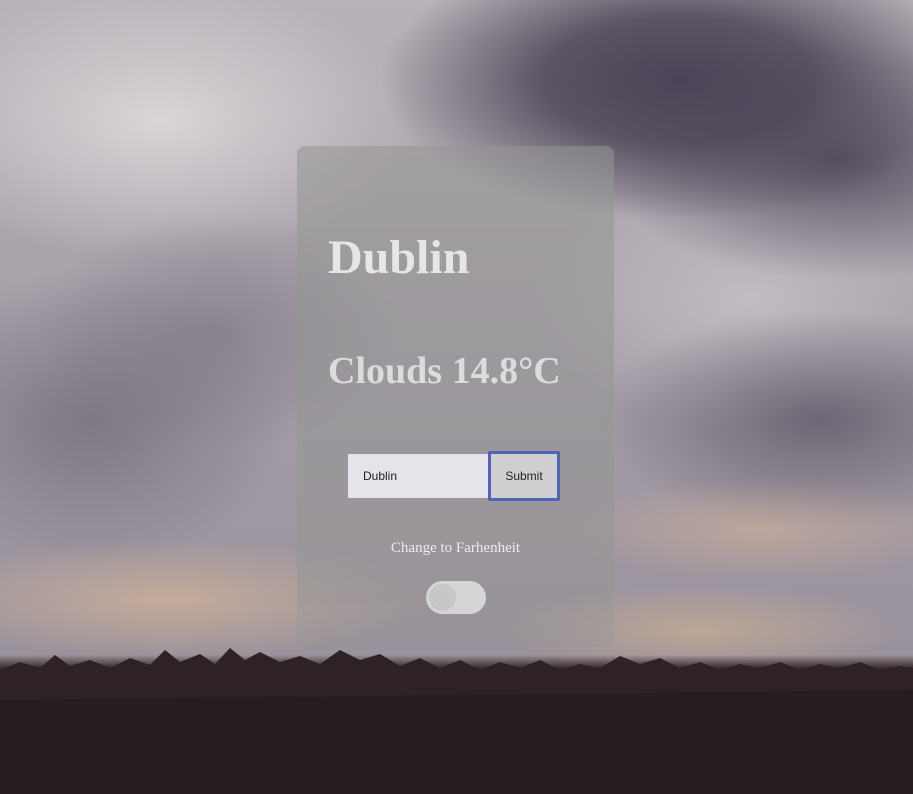 The image size is (913, 794). I want to click on submit-button: Submit, so click(524, 476).